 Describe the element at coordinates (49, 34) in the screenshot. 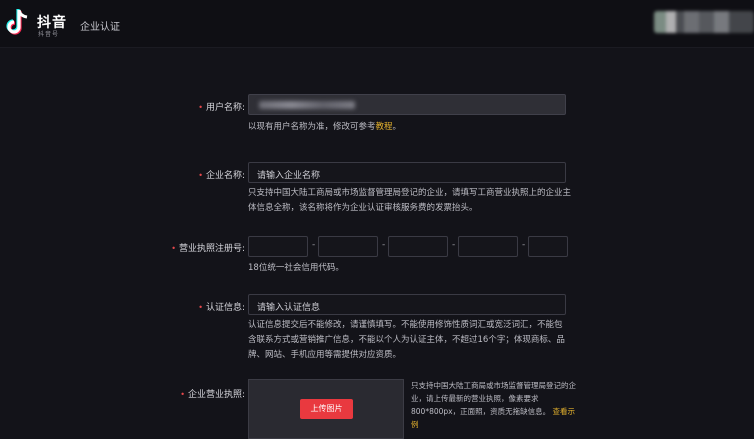

I see `logo-subtitle: 抖音号` at that location.